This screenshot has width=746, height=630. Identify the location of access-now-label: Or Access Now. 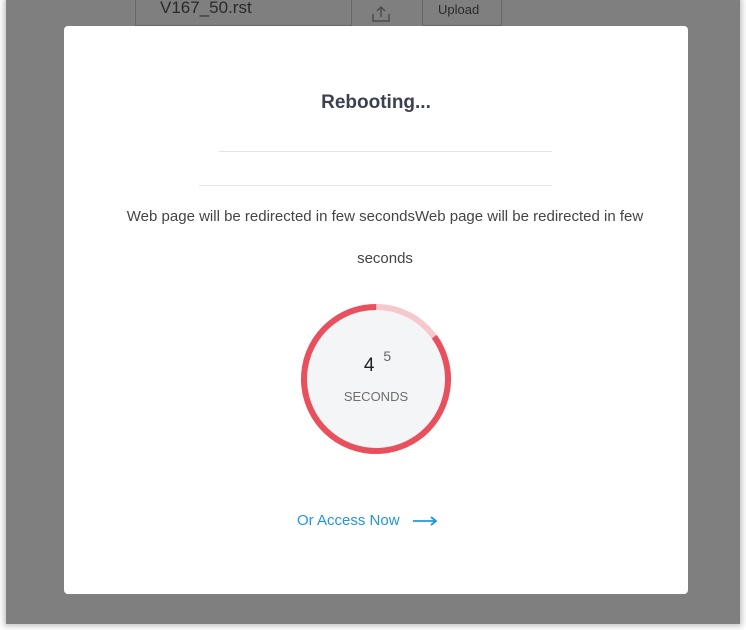
(348, 520).